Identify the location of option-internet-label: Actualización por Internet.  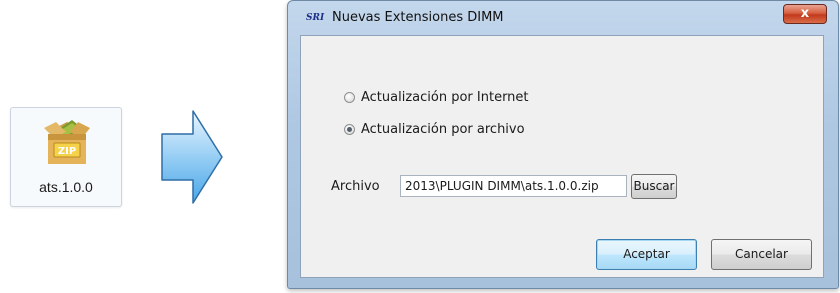
(445, 97).